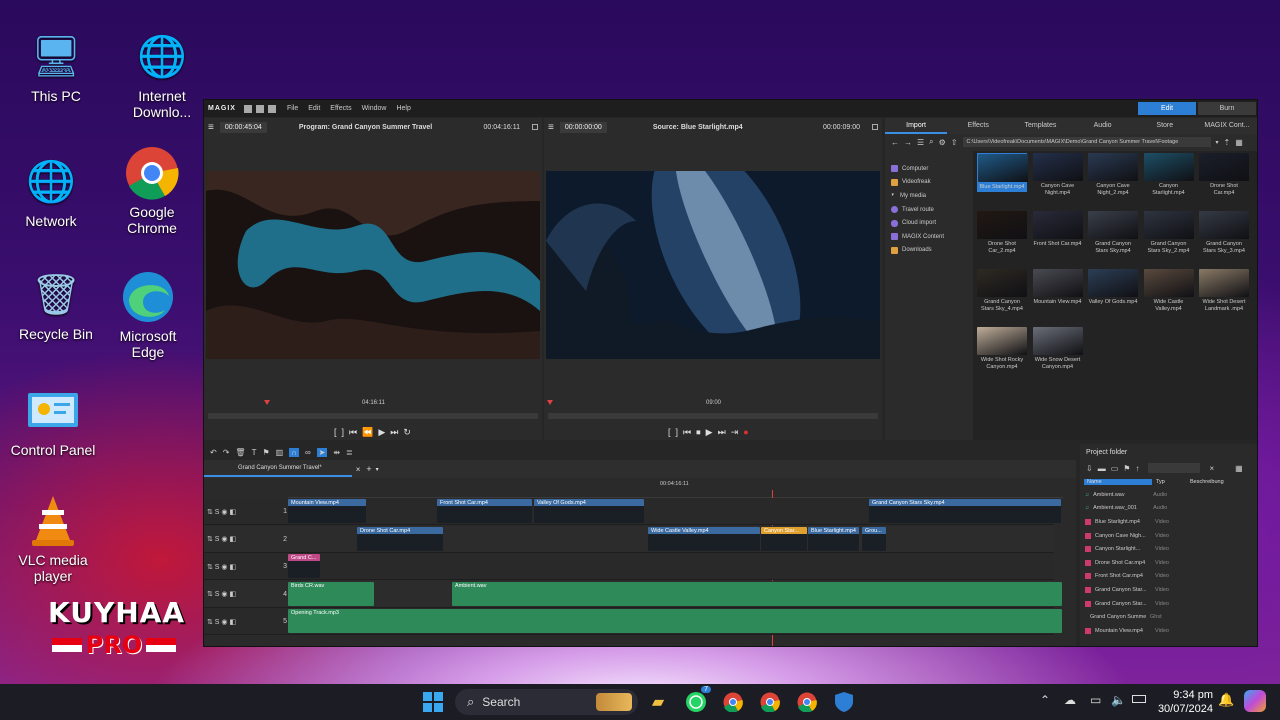 The image size is (1280, 720). What do you see at coordinates (920, 142) in the screenshot?
I see `list-view-icon: ☰` at bounding box center [920, 142].